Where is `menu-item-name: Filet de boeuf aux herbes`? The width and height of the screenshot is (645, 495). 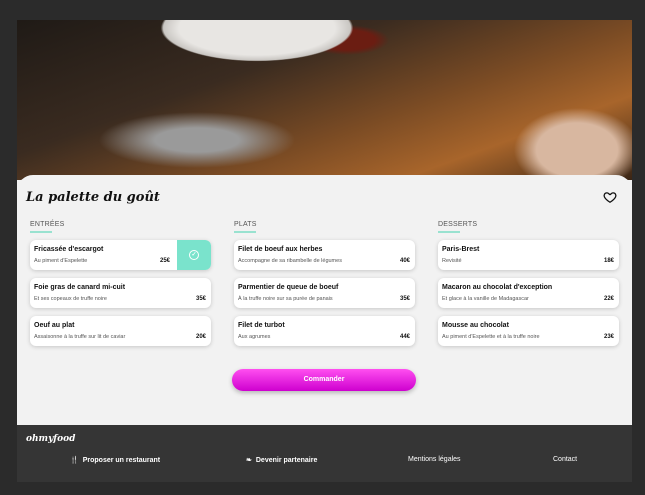
menu-item-name: Filet de boeuf aux herbes is located at coordinates (280, 249).